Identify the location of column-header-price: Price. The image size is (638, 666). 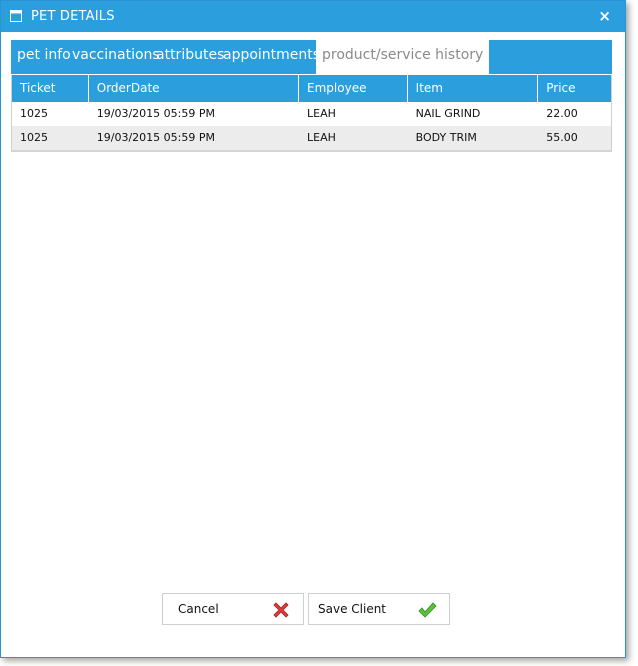
(574, 88).